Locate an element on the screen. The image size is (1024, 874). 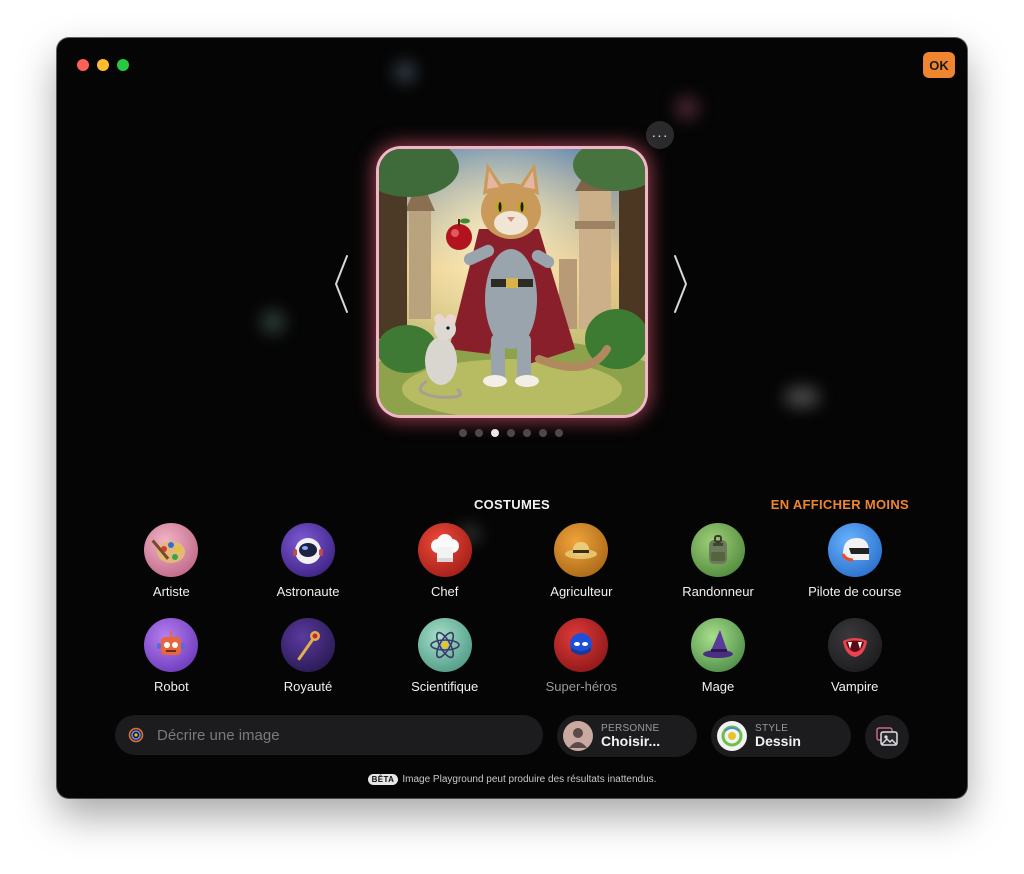
more-options-button: ··· is located at coordinates (660, 135).